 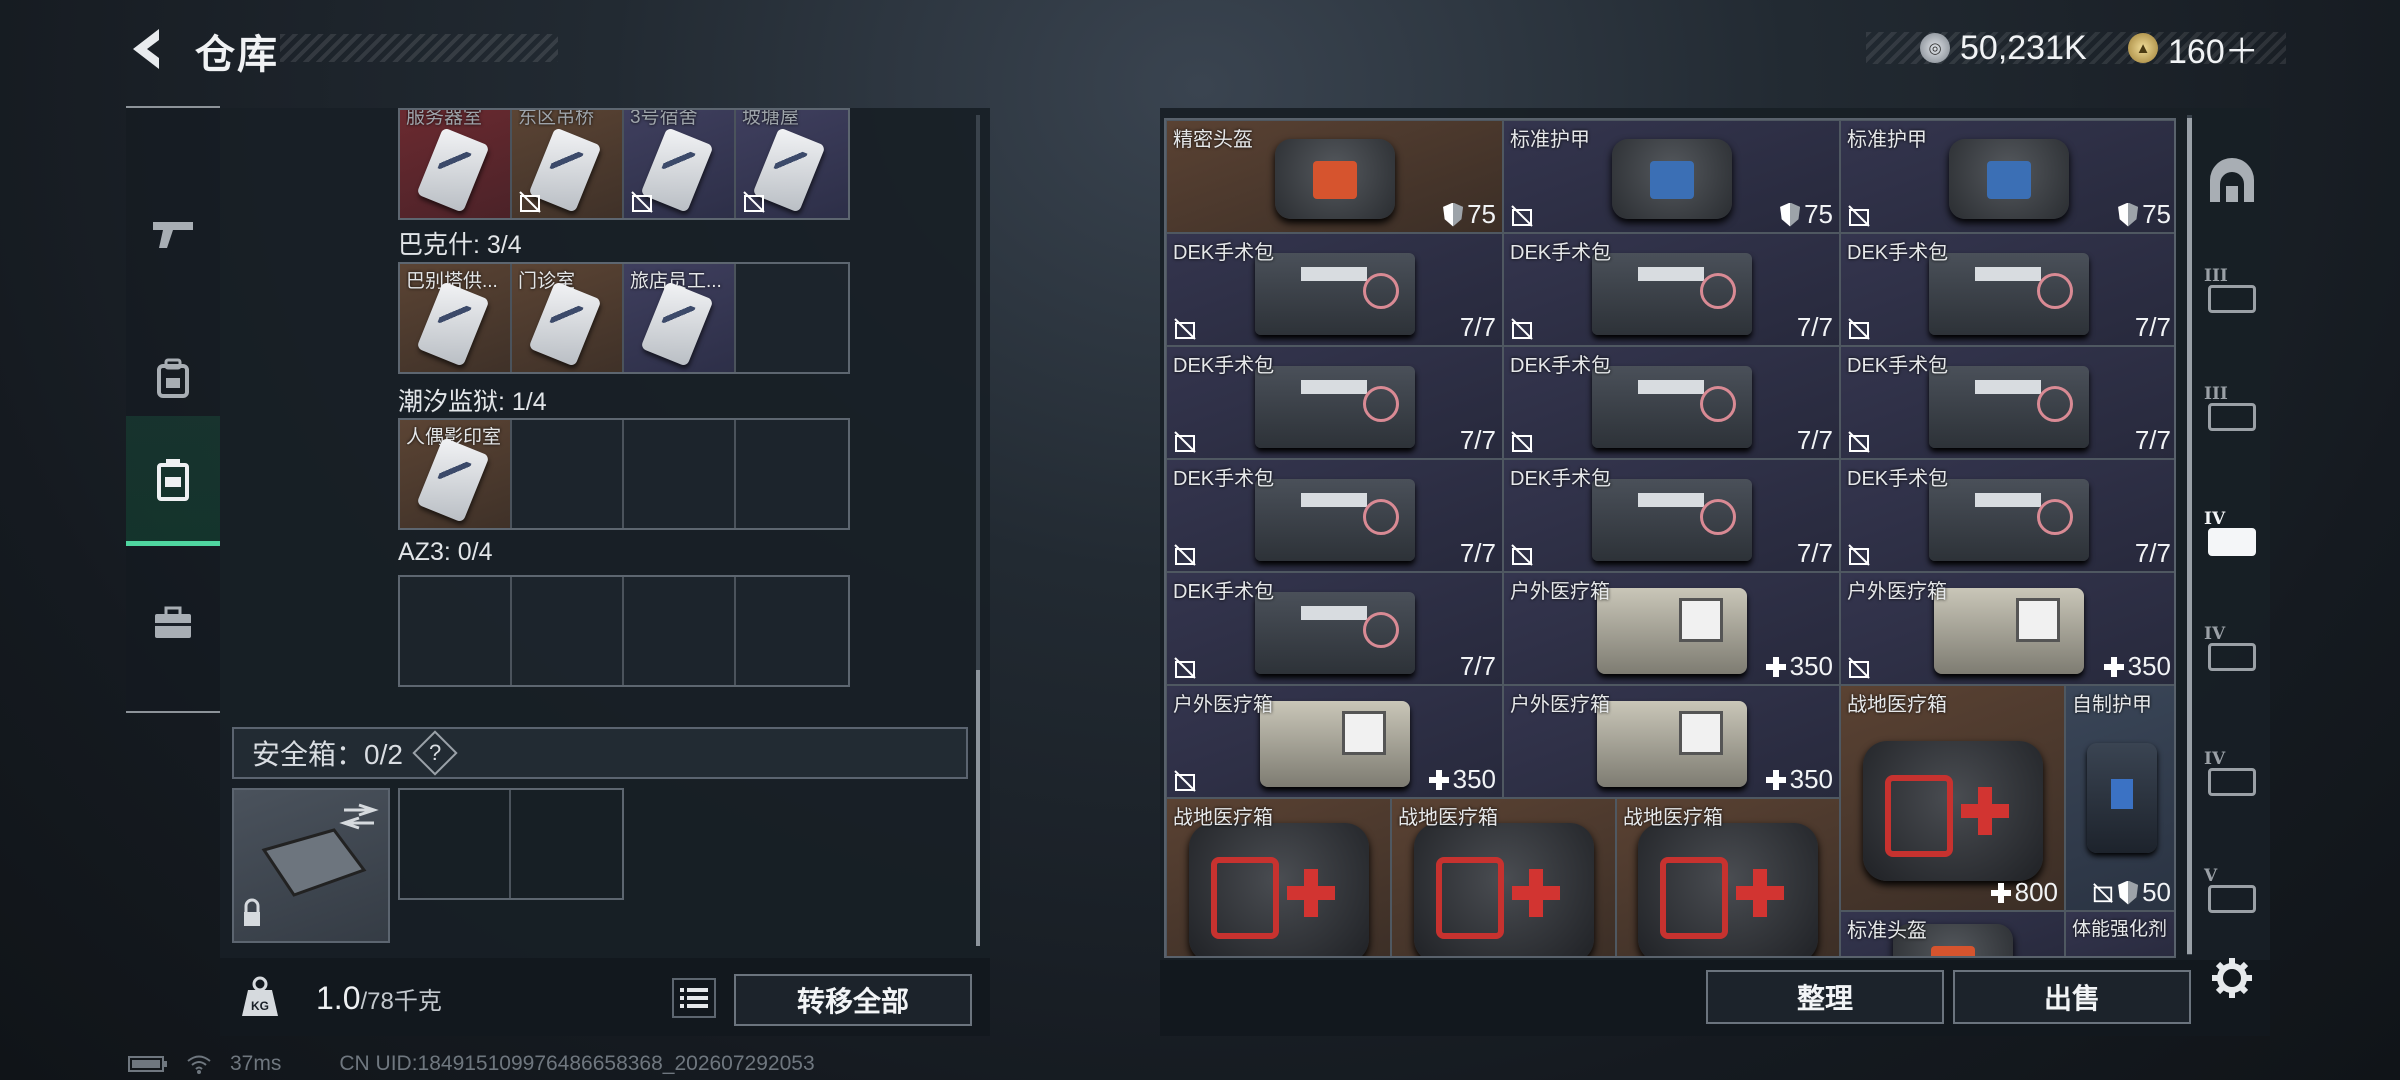 I want to click on transfer-all-button: 转移全部, so click(x=853, y=1000).